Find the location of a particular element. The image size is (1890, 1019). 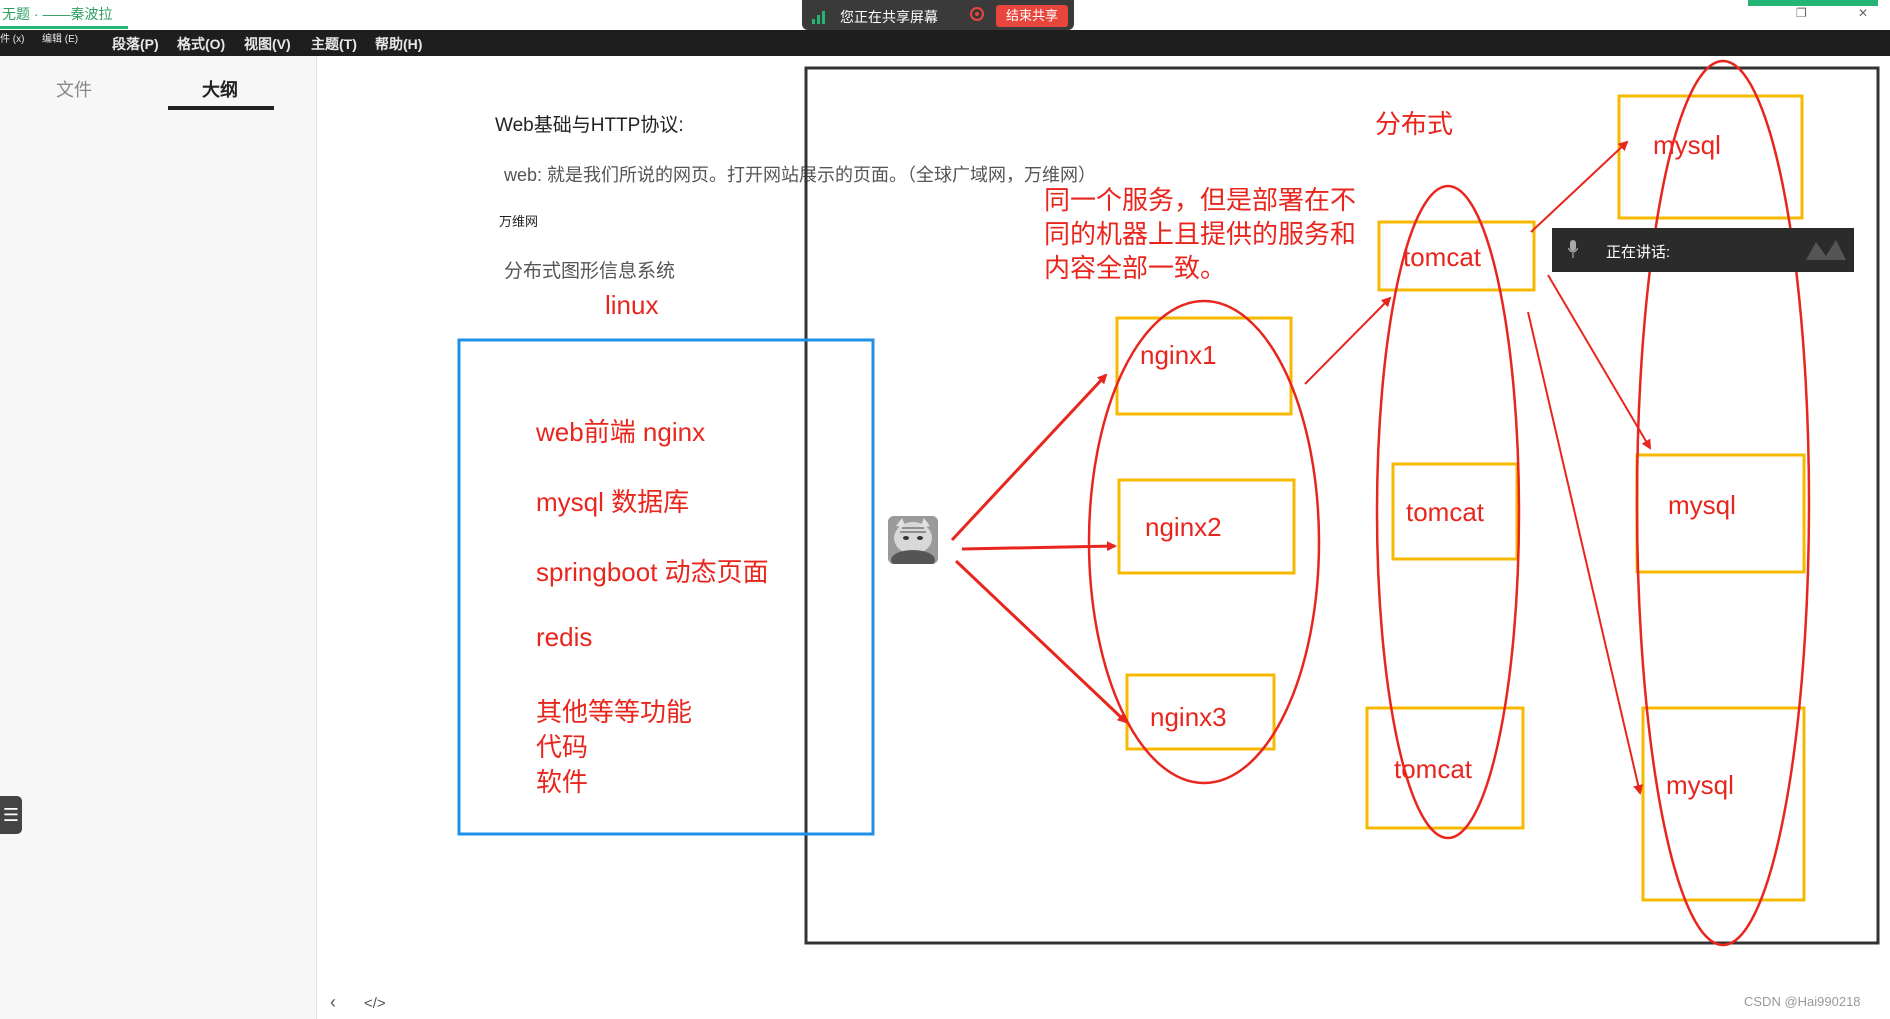

label-mysql3: mysql is located at coordinates (1700, 785).